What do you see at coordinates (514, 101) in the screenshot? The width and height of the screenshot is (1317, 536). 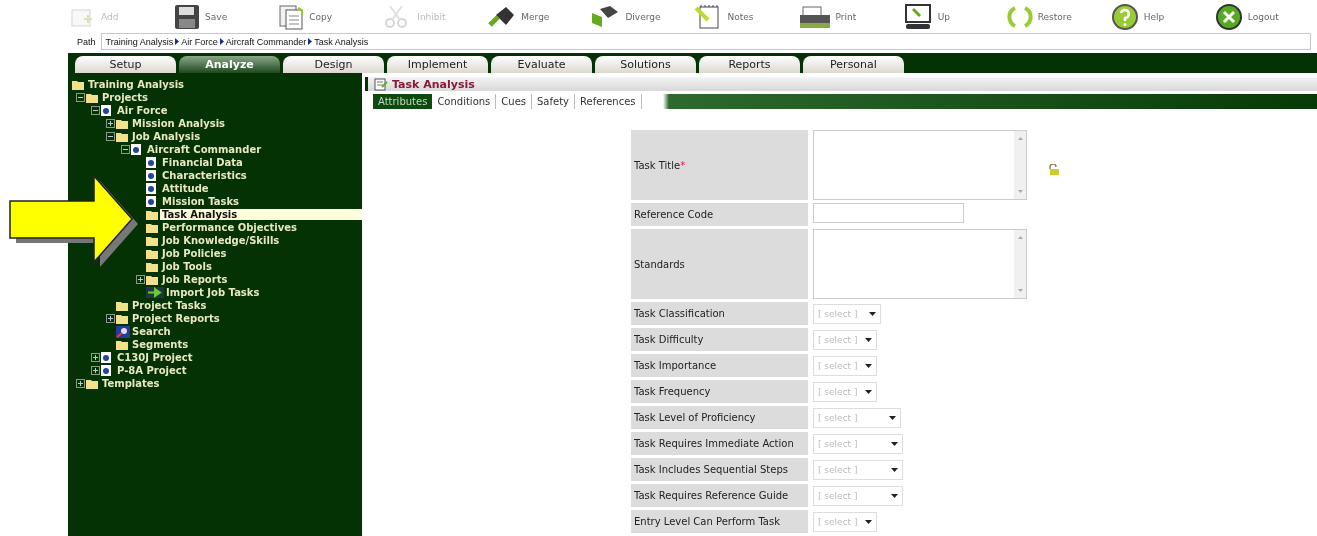 I see `section-tab: Cues` at bounding box center [514, 101].